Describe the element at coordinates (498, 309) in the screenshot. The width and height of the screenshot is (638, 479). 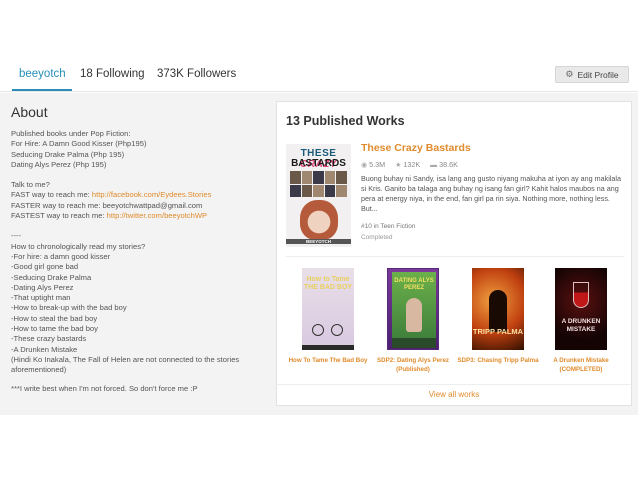
I see `book-cover: TRIPP PALMA` at that location.